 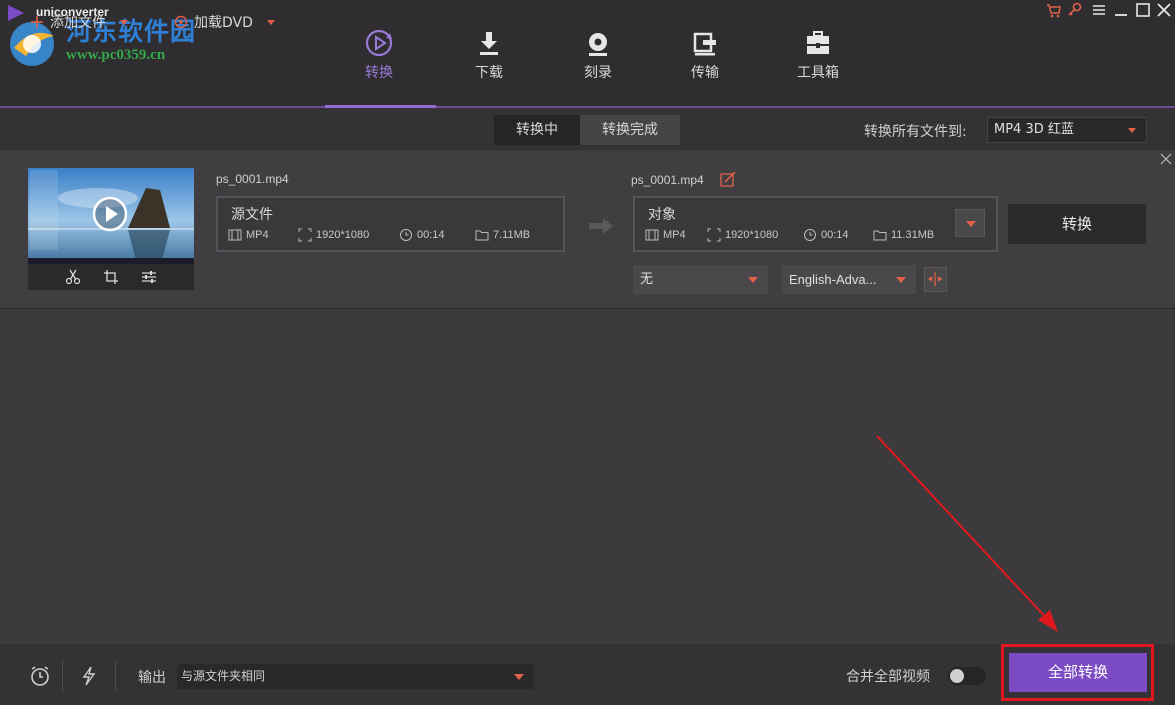 What do you see at coordinates (630, 130) in the screenshot?
I see `tab-finished: 转换完成` at bounding box center [630, 130].